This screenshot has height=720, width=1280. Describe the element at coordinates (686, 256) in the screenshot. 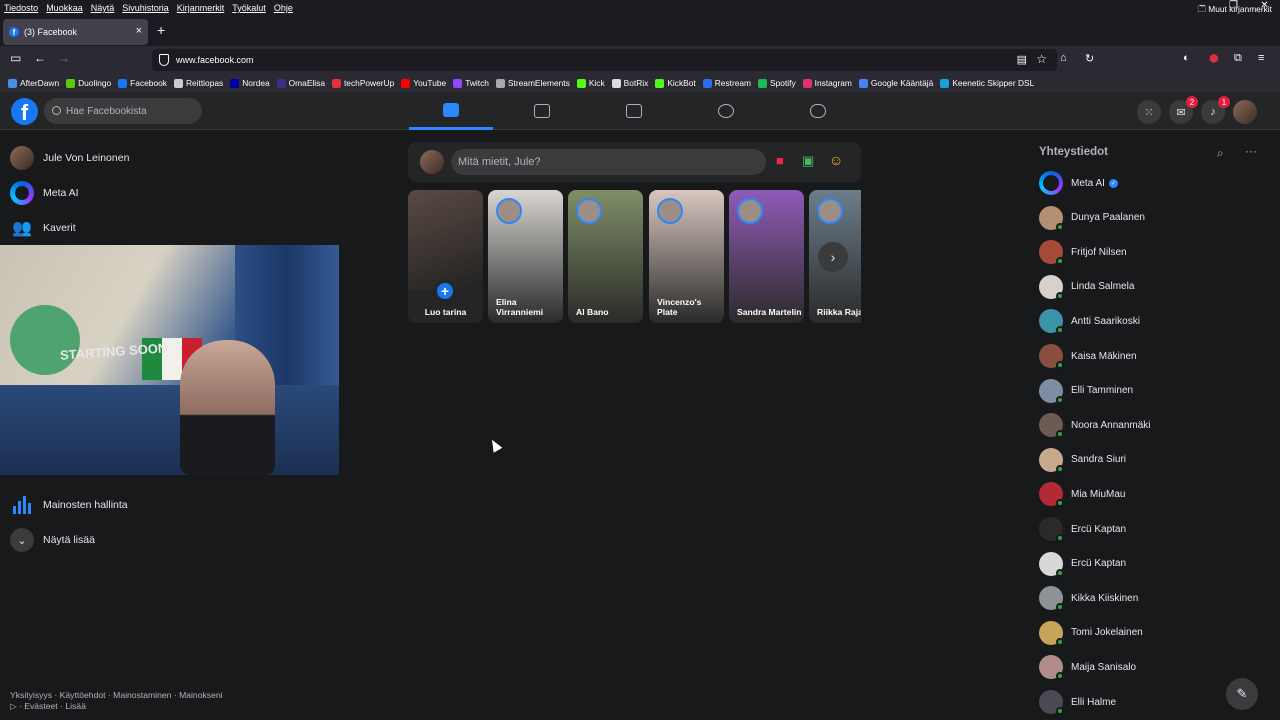

I see `story-card: Vincenzo's Plate` at that location.